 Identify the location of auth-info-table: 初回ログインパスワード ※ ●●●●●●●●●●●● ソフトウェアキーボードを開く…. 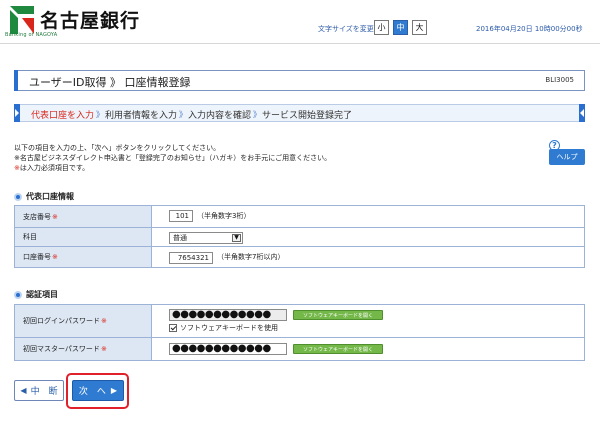
(299, 332).